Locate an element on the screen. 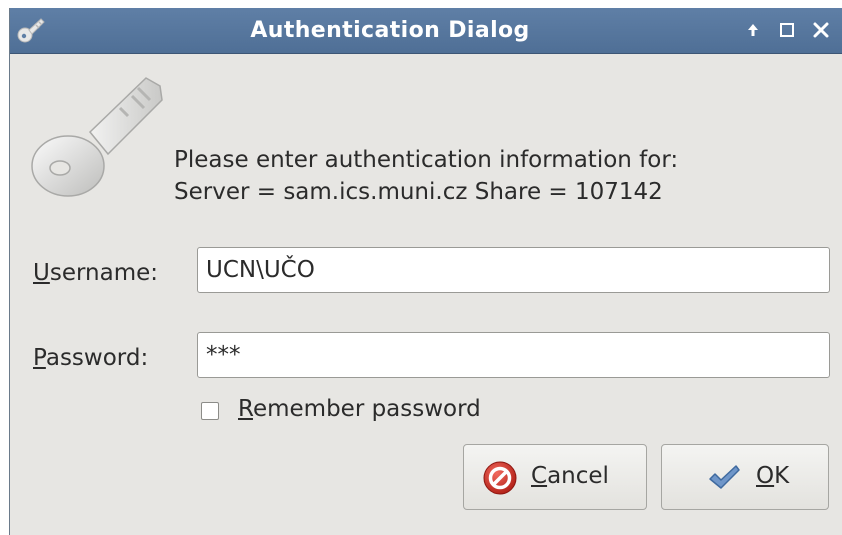 Image resolution: width=842 pixels, height=535 pixels. close-icon is located at coordinates (821, 30).